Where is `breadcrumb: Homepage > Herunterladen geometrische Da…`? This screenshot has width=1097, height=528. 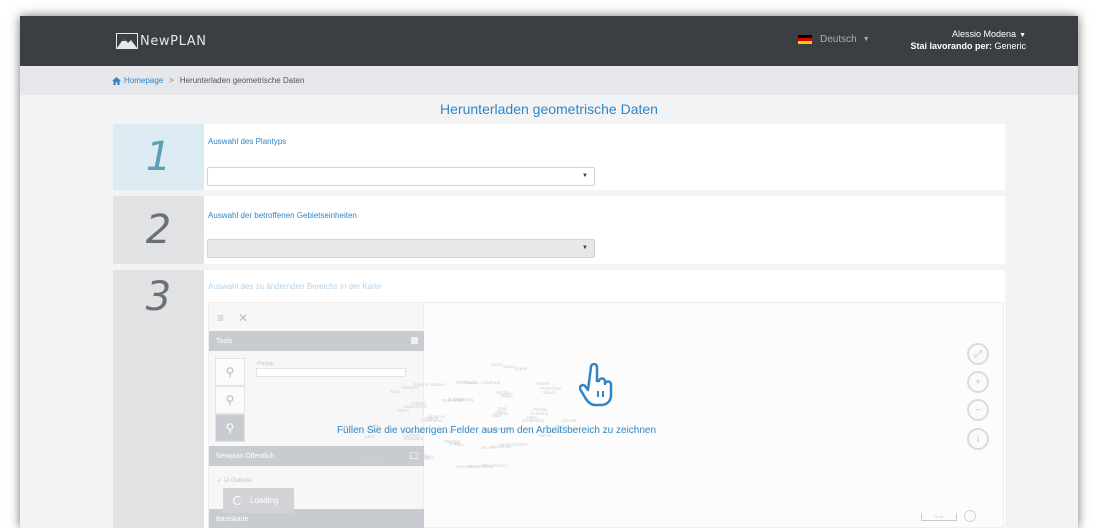 breadcrumb: Homepage > Herunterladen geometrische Da… is located at coordinates (549, 80).